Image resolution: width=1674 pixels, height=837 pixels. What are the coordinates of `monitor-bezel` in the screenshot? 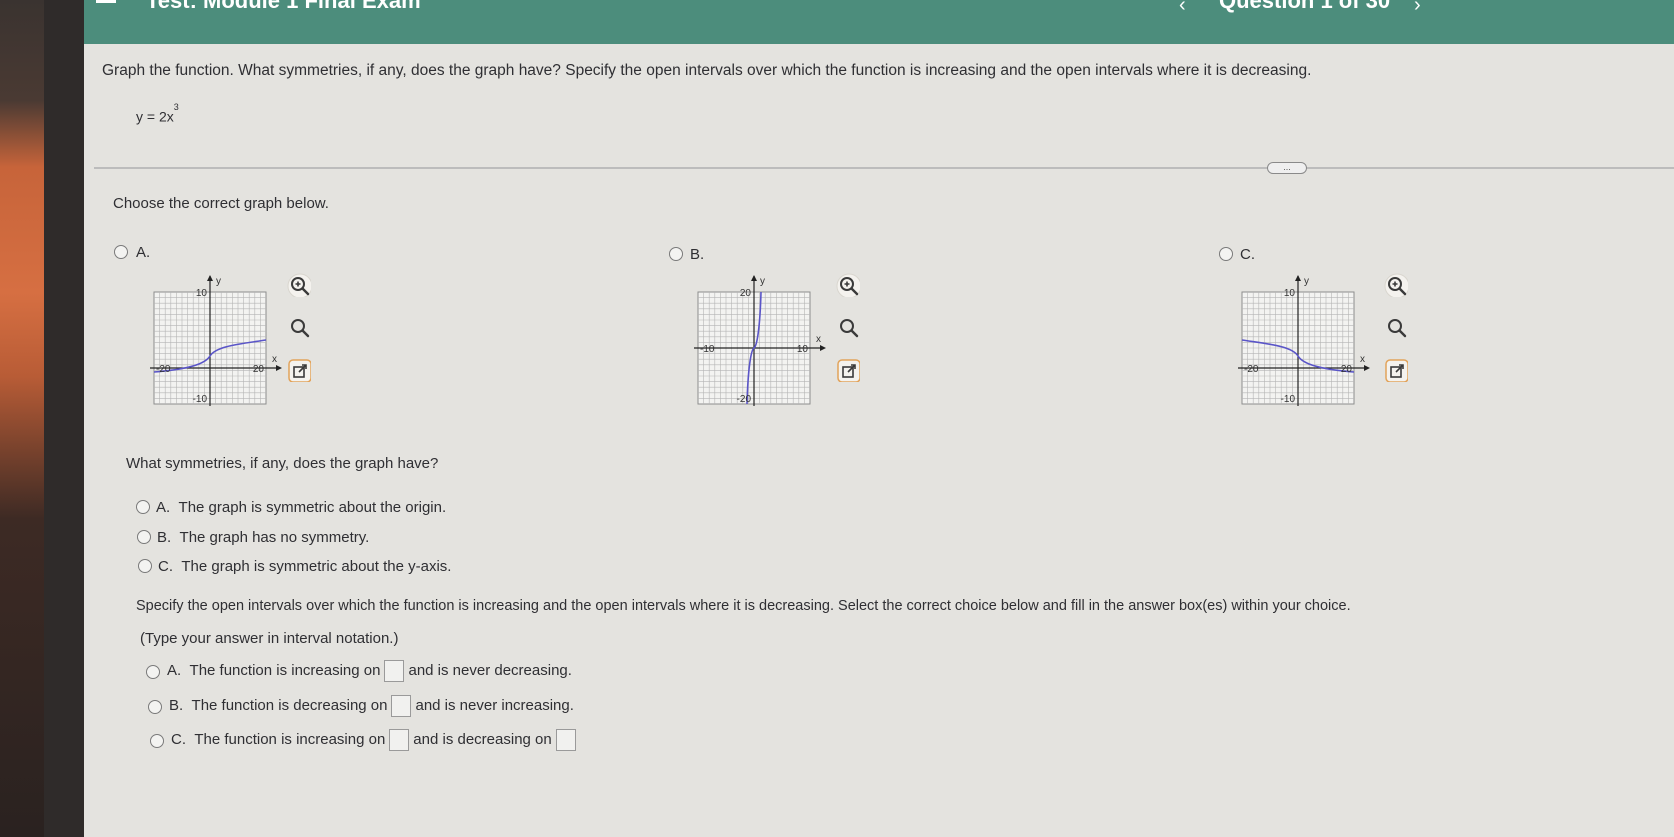 It's located at (43, 418).